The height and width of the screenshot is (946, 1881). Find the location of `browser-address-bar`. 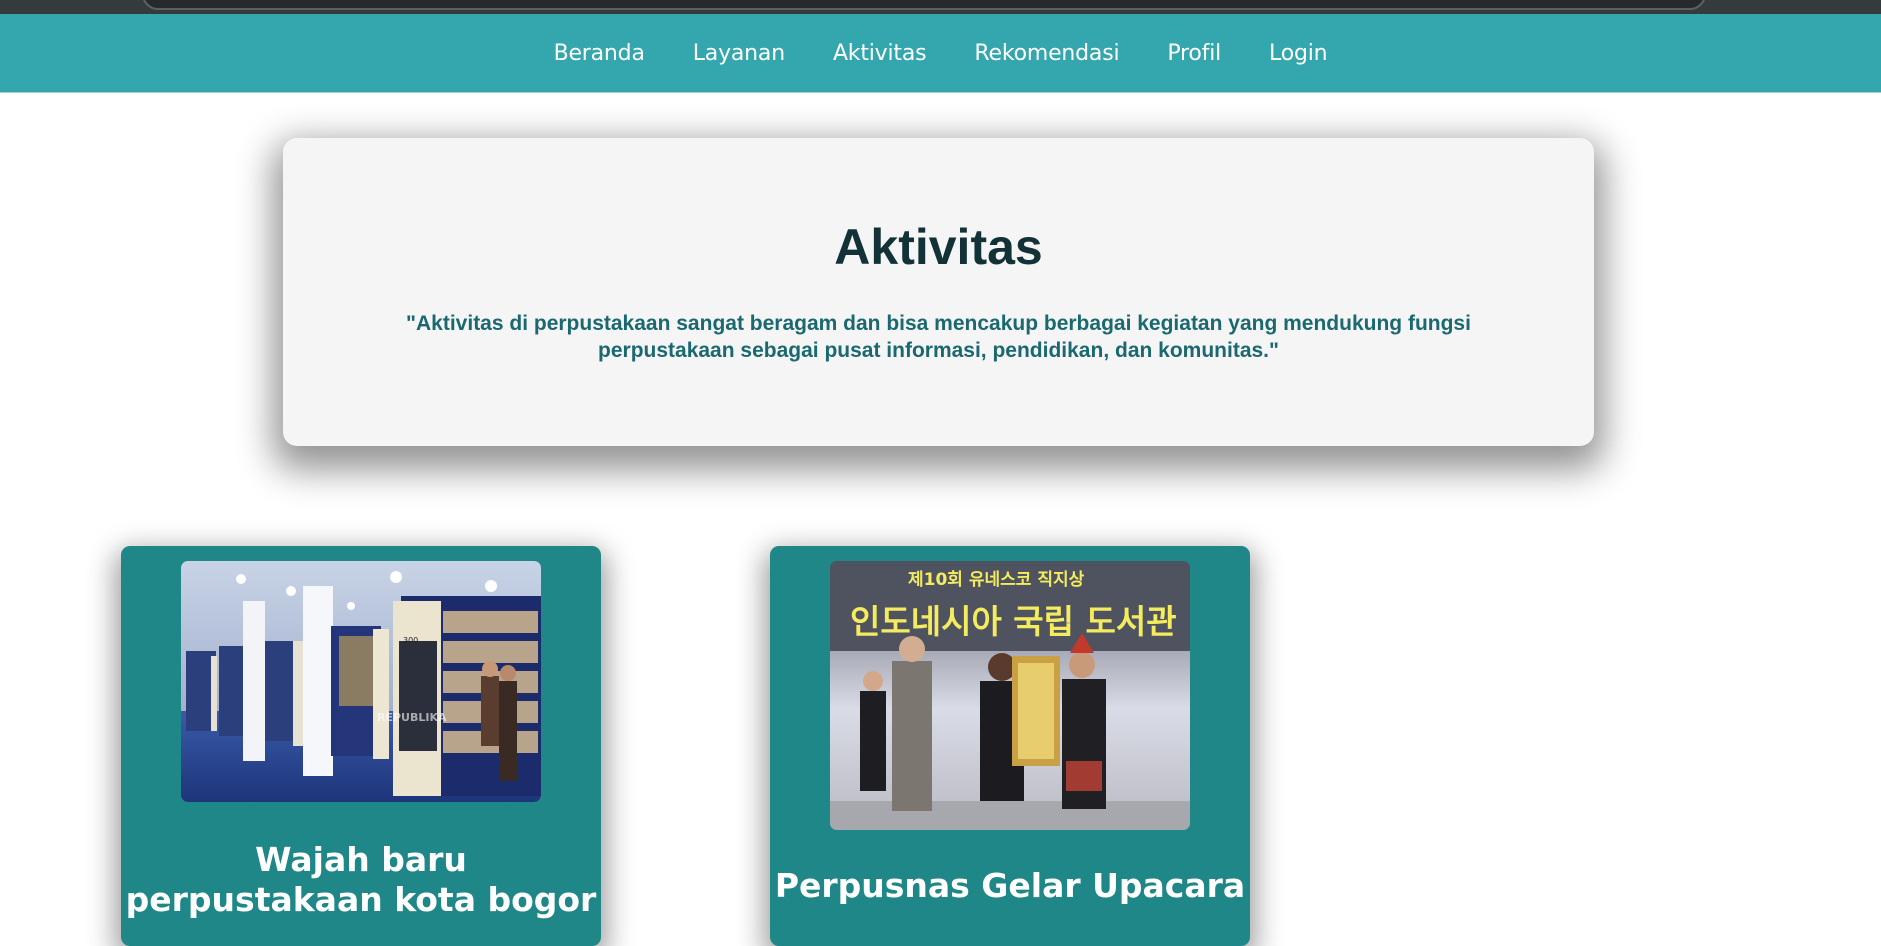

browser-address-bar is located at coordinates (924, 5).